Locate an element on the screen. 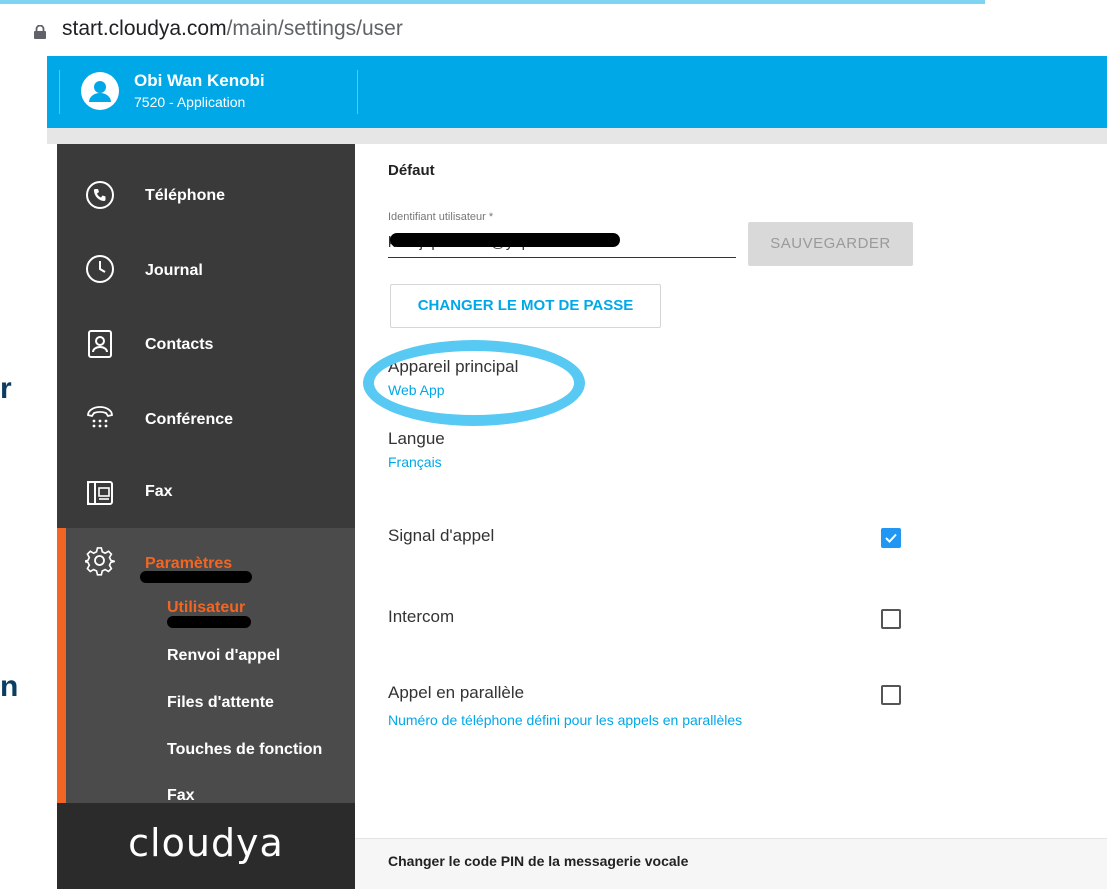 The width and height of the screenshot is (1107, 889). sidebar-item-label: Fax is located at coordinates (159, 491).